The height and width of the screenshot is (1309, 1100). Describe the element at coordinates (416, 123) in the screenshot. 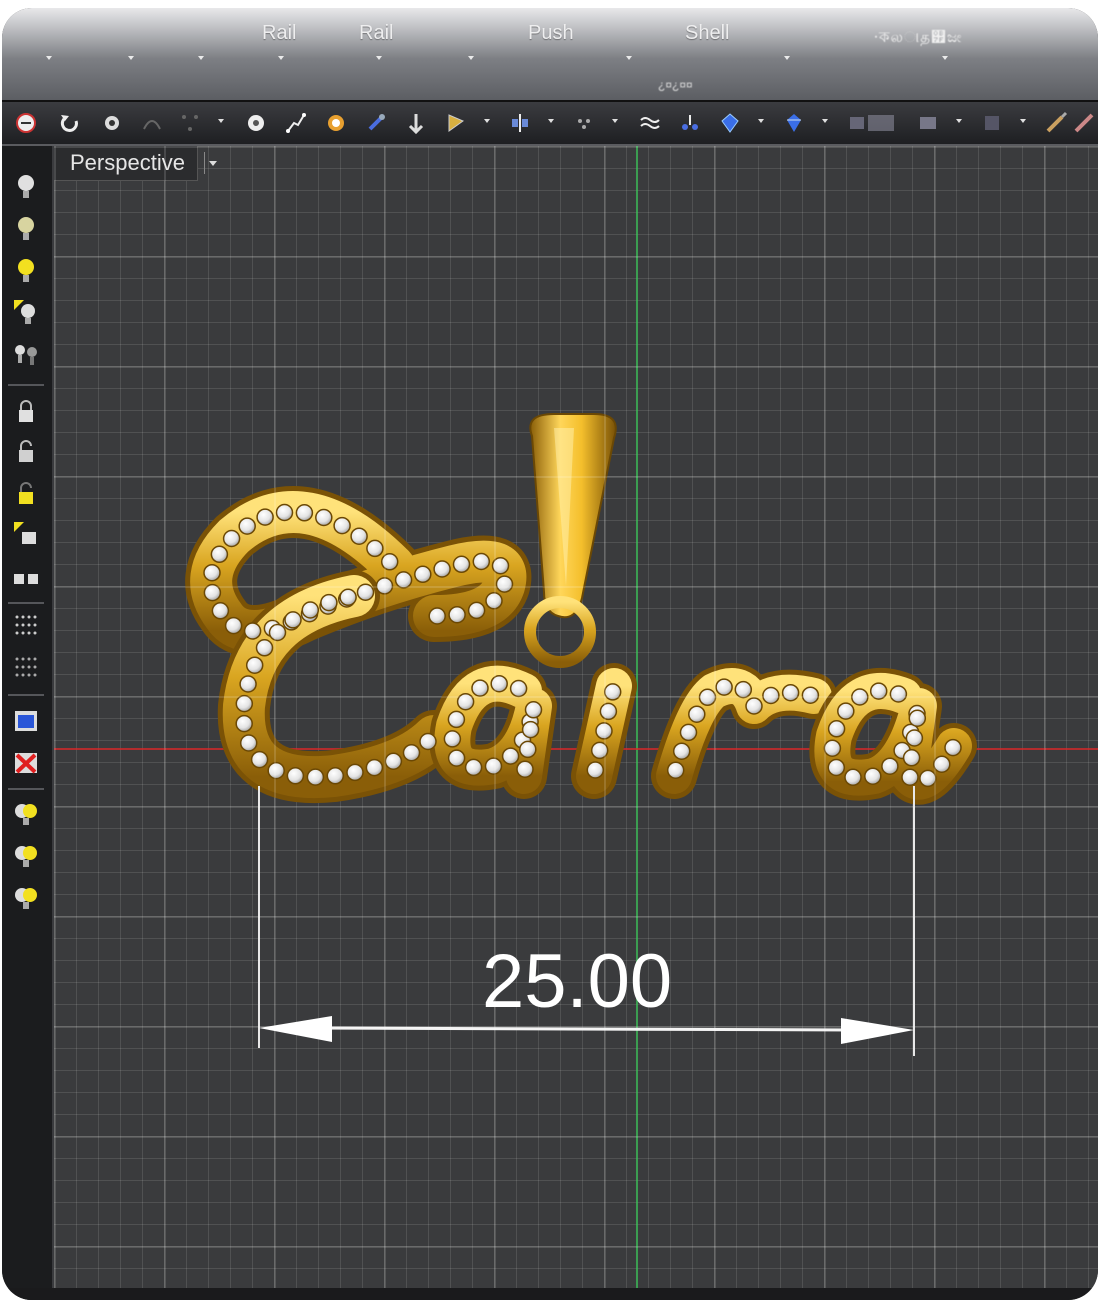

I see `gumball-icon` at that location.